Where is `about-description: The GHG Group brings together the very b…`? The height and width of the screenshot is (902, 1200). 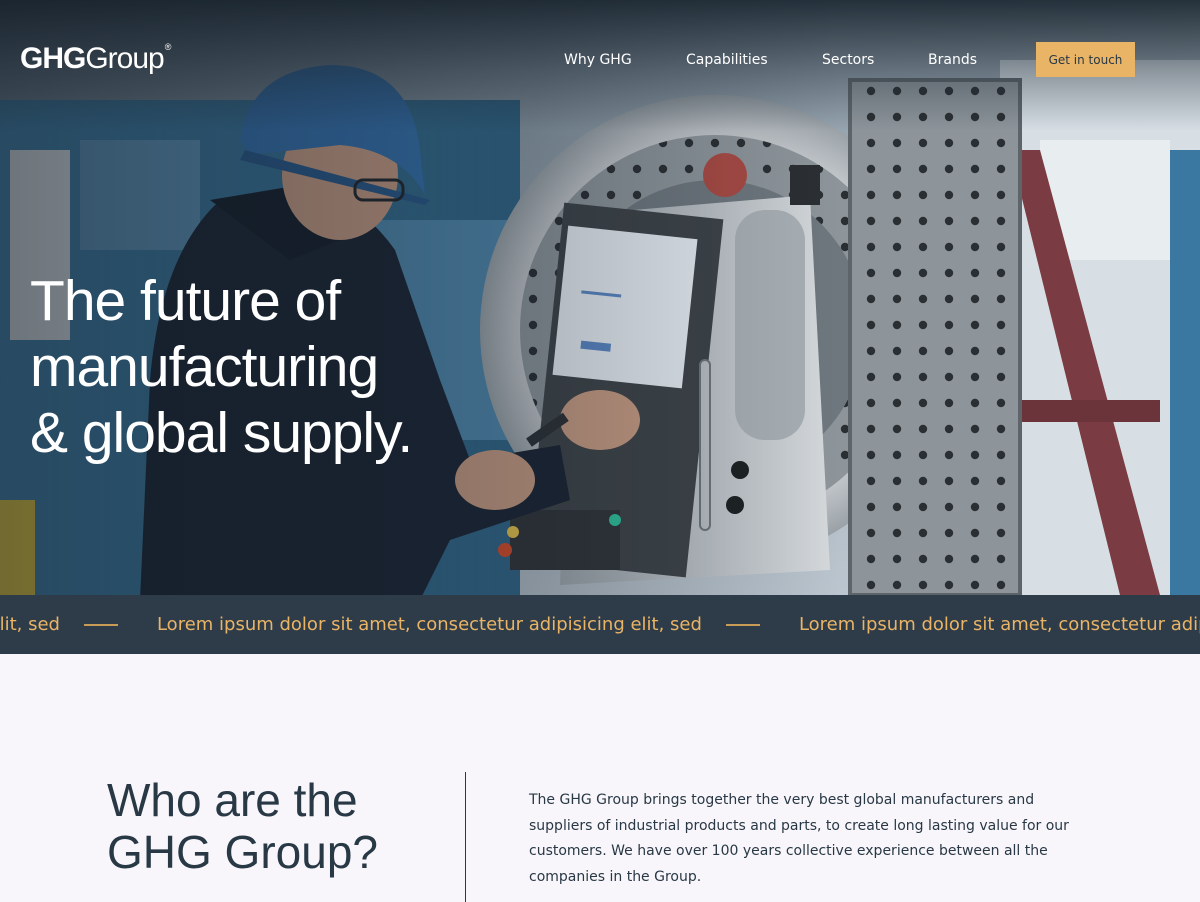 about-description: The GHG Group brings together the very b… is located at coordinates (799, 838).